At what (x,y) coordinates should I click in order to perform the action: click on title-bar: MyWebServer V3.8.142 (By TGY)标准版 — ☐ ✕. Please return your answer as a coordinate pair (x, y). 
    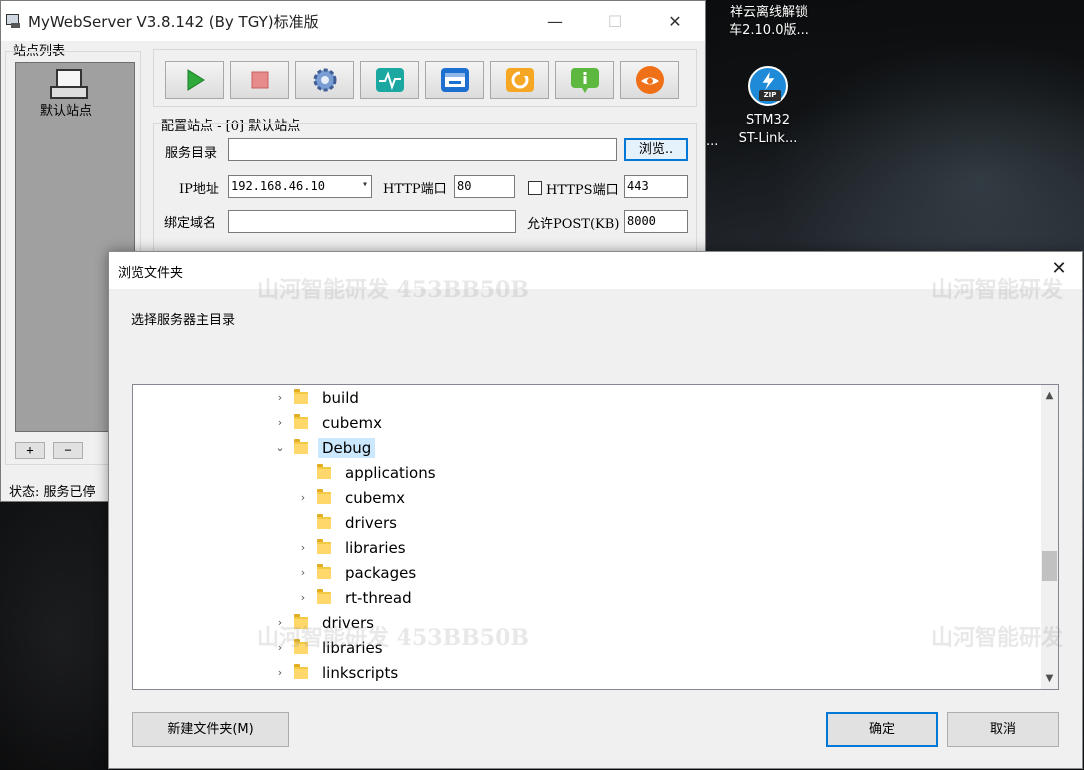
    Looking at the image, I should click on (353, 21).